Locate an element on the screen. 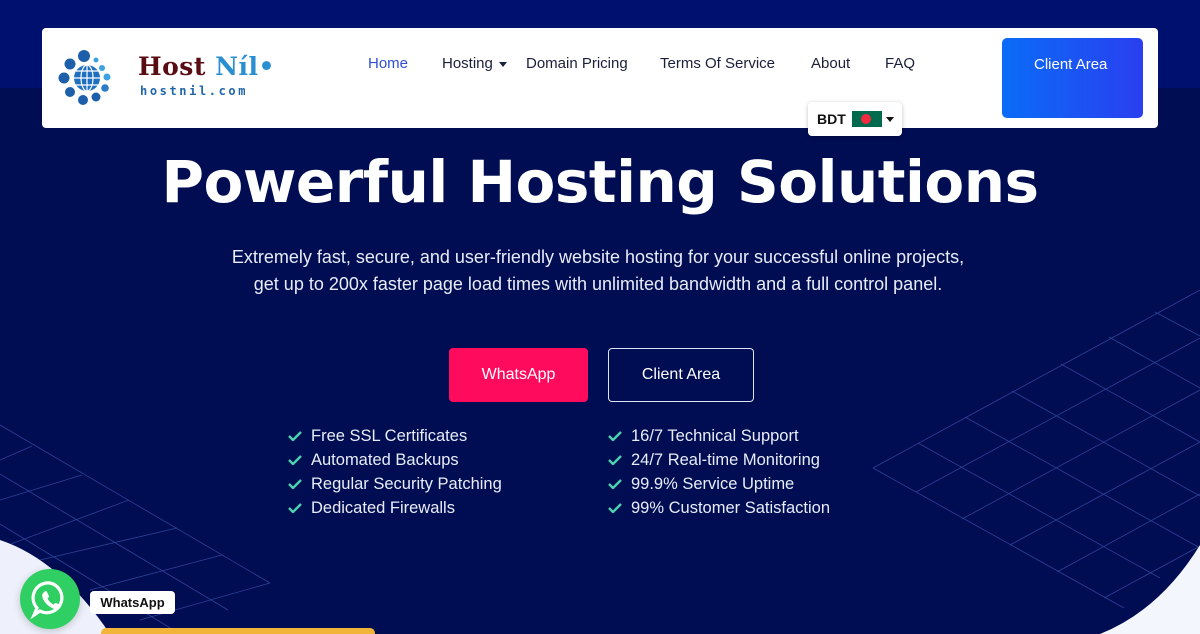 The height and width of the screenshot is (634, 1200). nav-hosting: Hosting is located at coordinates (474, 63).